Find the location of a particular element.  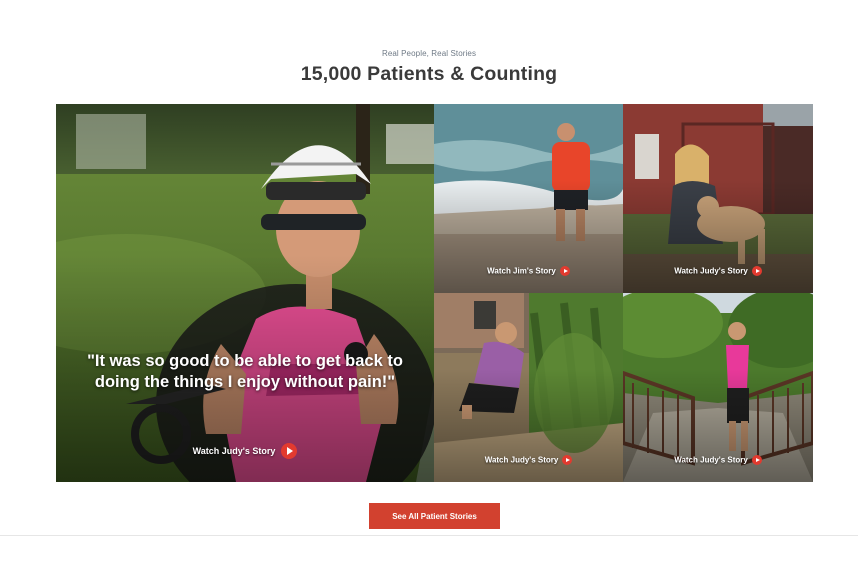

story-tile-judy-bridge: Watch Judy's Story is located at coordinates (718, 387).